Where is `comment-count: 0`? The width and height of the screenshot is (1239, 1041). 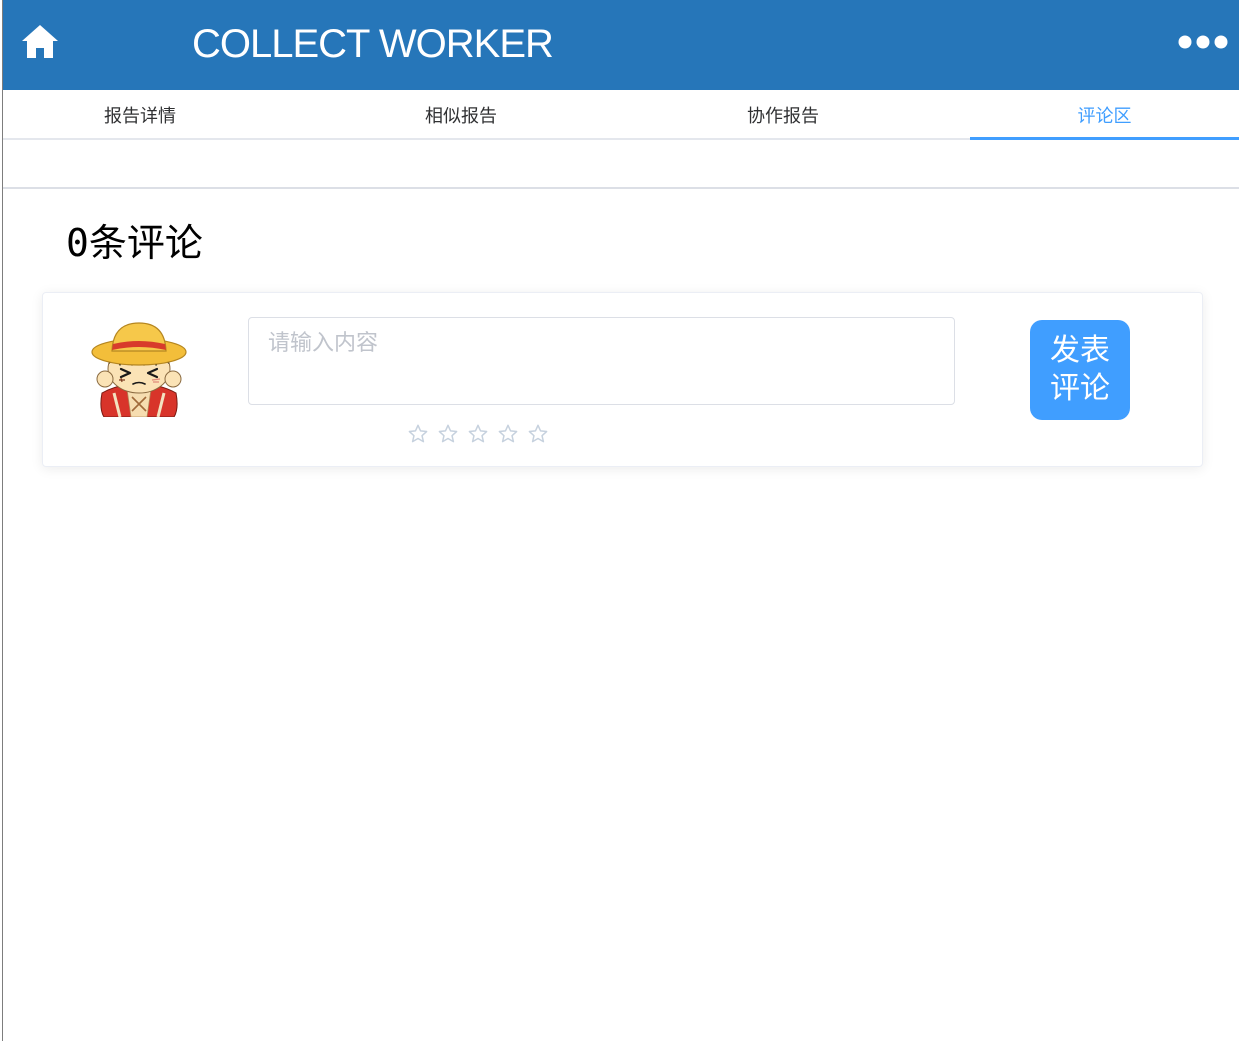
comment-count: 0 is located at coordinates (77, 243).